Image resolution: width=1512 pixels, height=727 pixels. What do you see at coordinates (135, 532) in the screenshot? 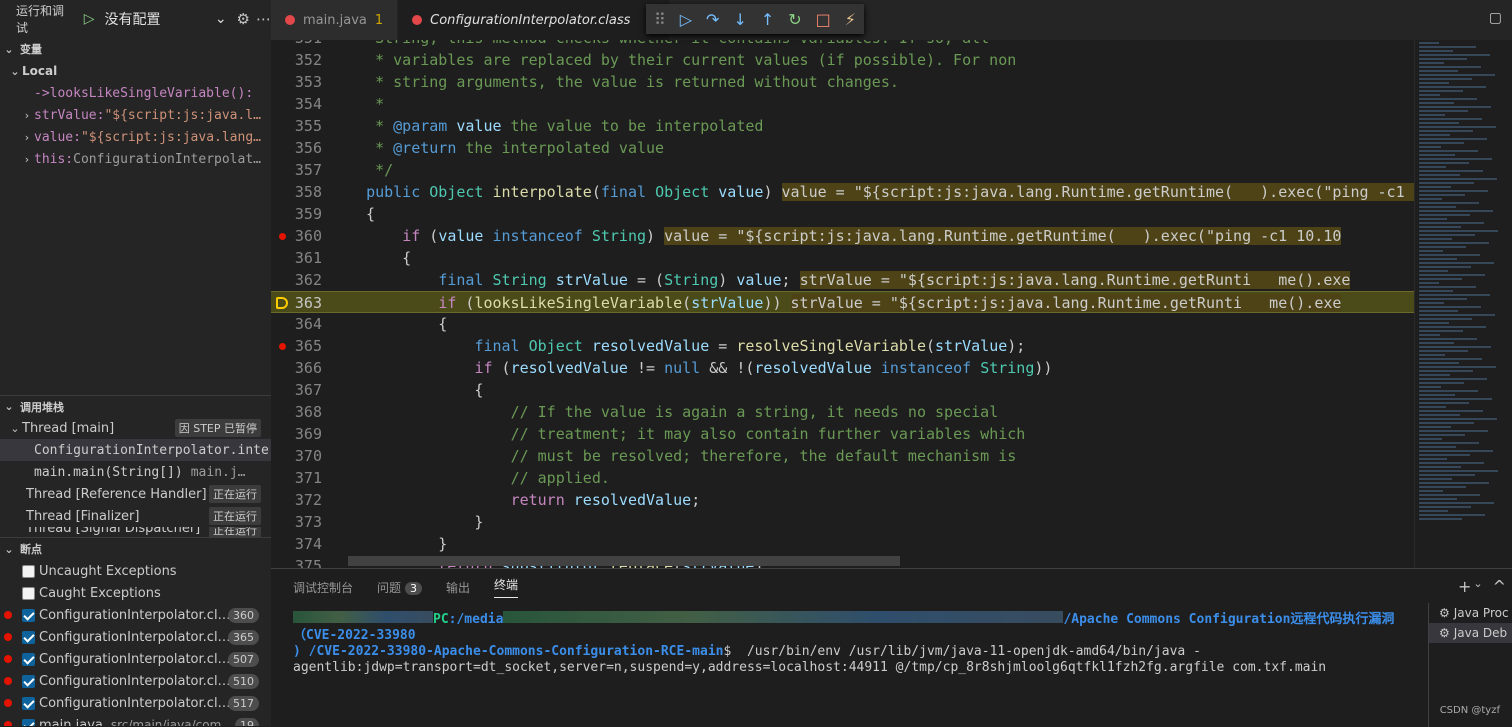
I see `thread-row: Thread [Signal Dispatcher] 正在运行` at bounding box center [135, 532].